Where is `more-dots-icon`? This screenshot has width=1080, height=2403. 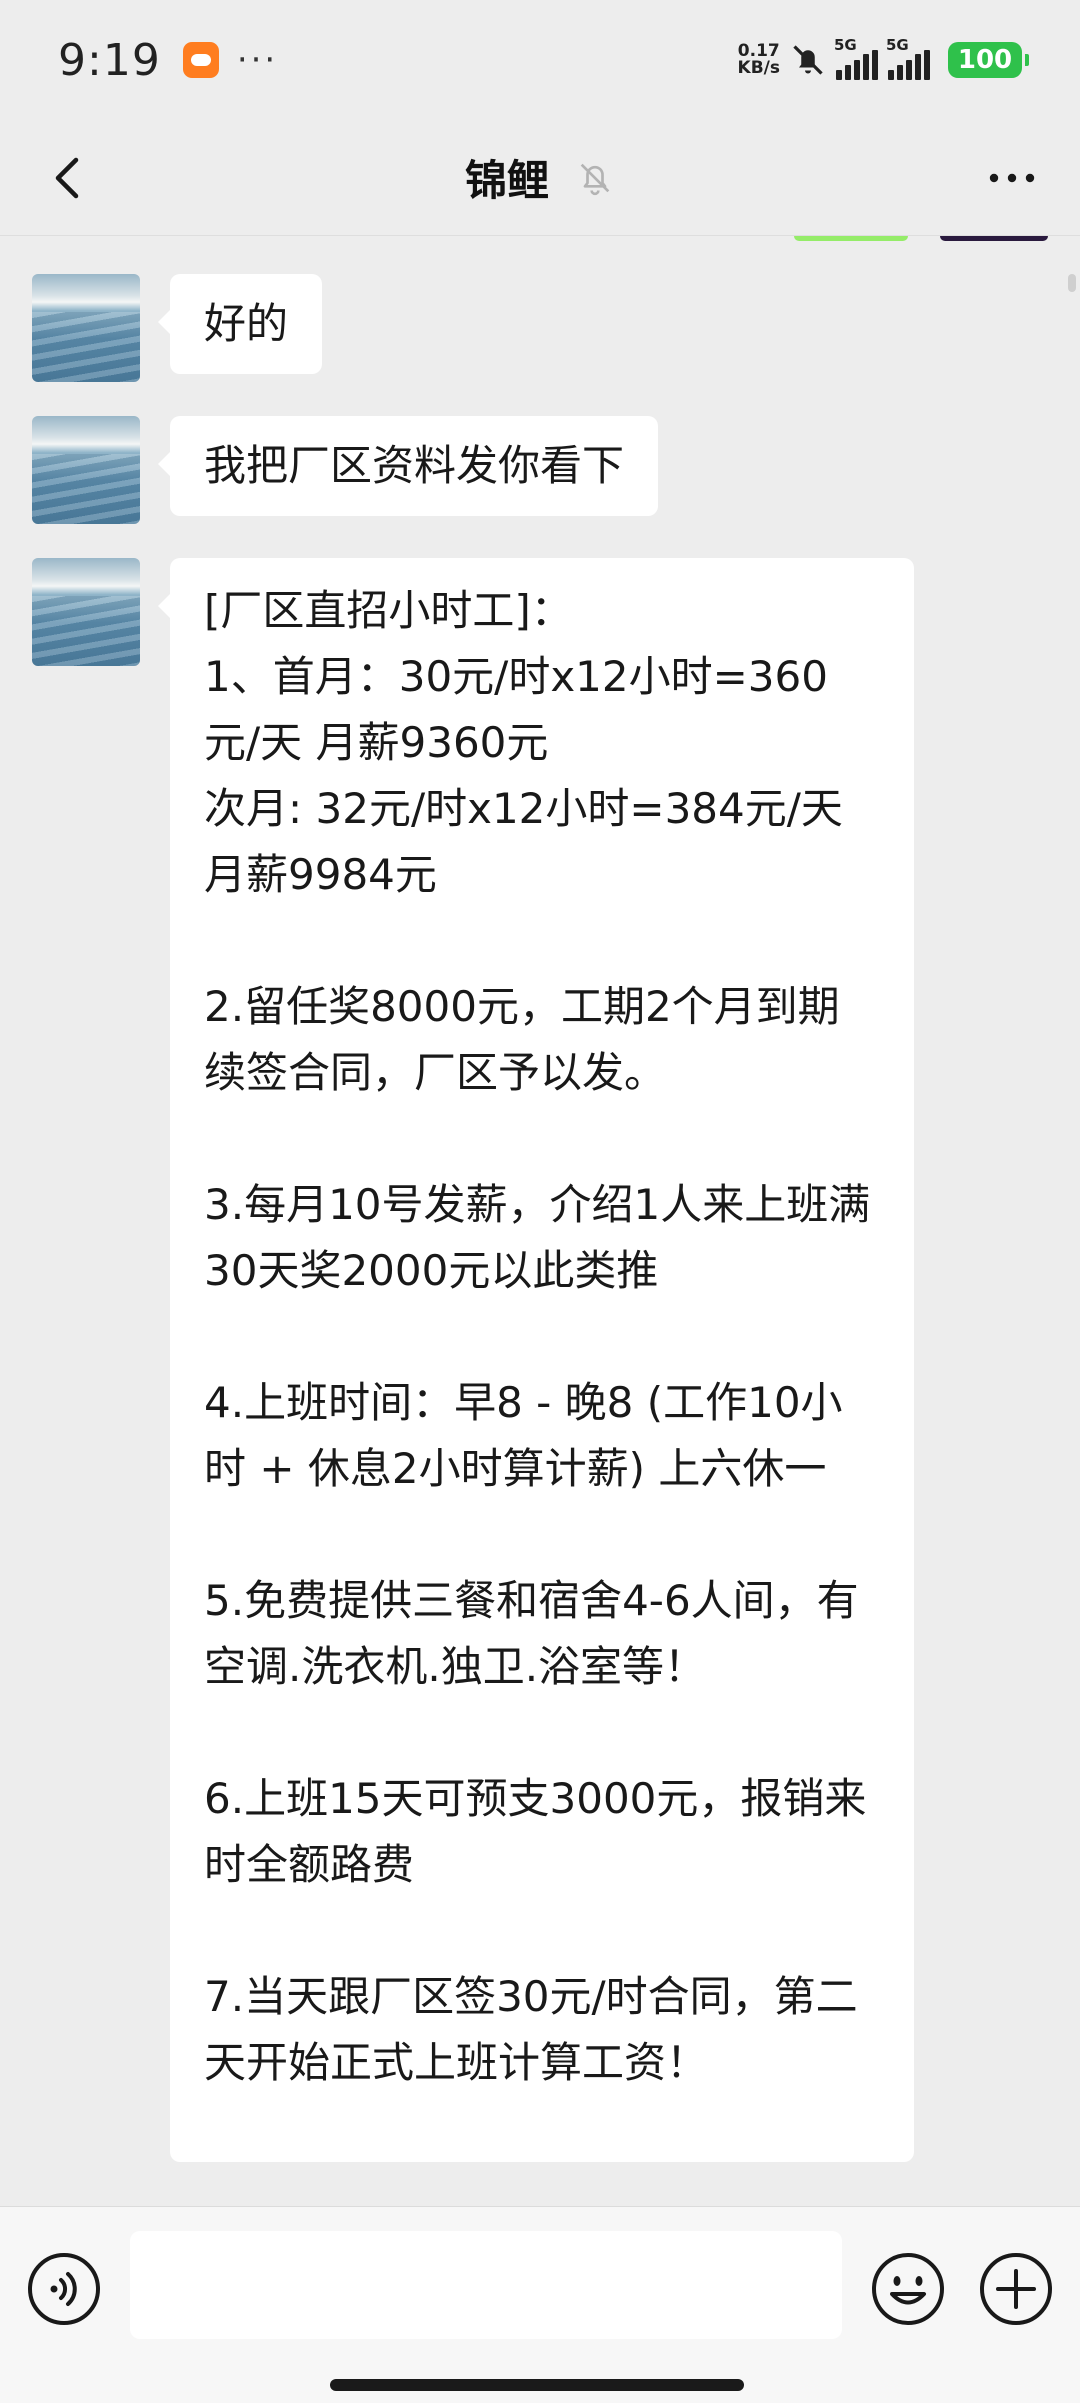
more-dots-icon is located at coordinates (1012, 178).